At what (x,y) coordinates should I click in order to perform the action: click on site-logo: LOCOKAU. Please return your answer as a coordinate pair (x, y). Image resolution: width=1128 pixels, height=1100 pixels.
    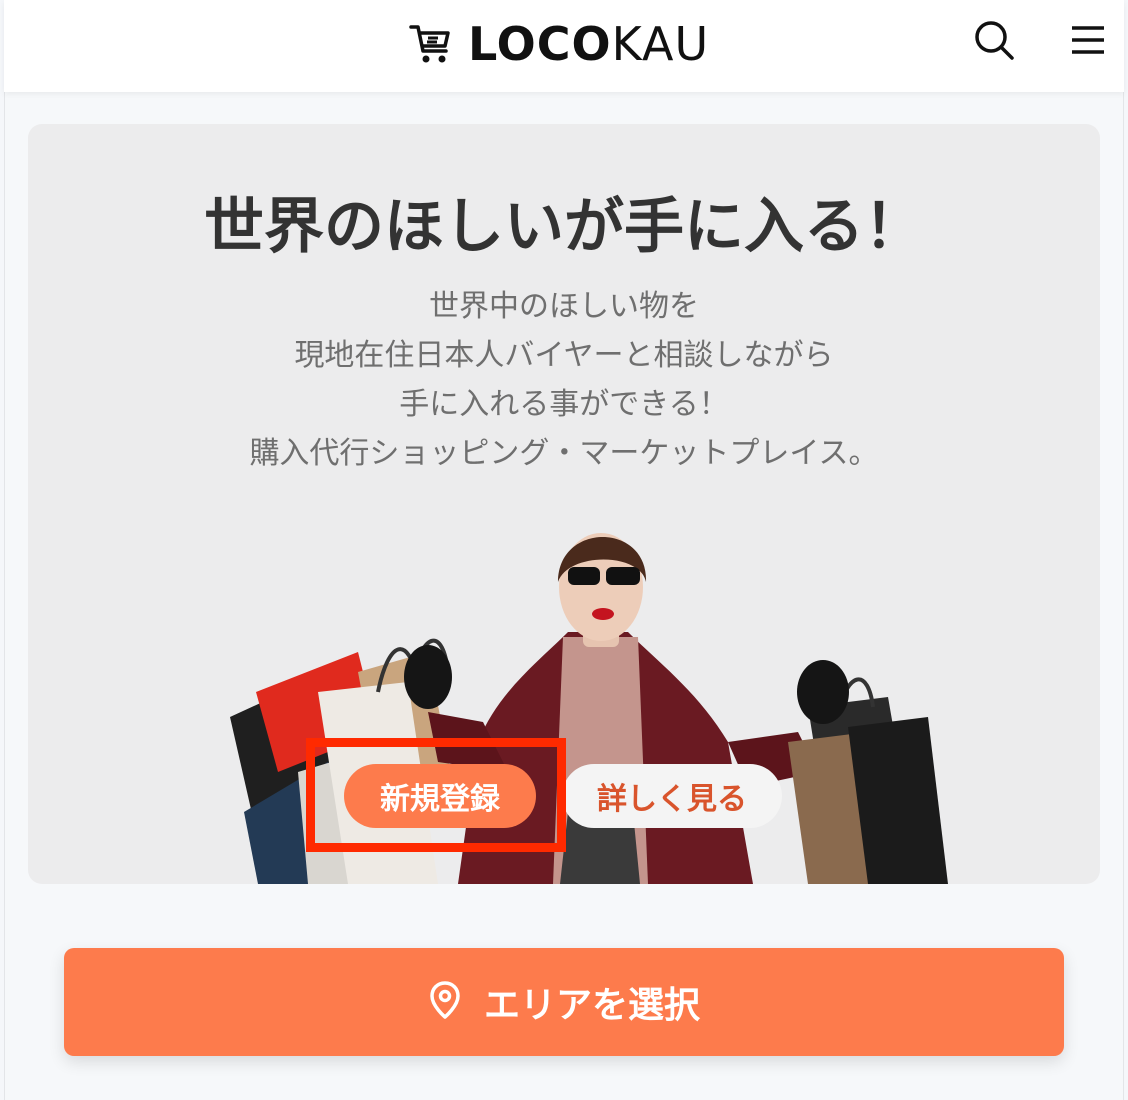
    Looking at the image, I should click on (558, 44).